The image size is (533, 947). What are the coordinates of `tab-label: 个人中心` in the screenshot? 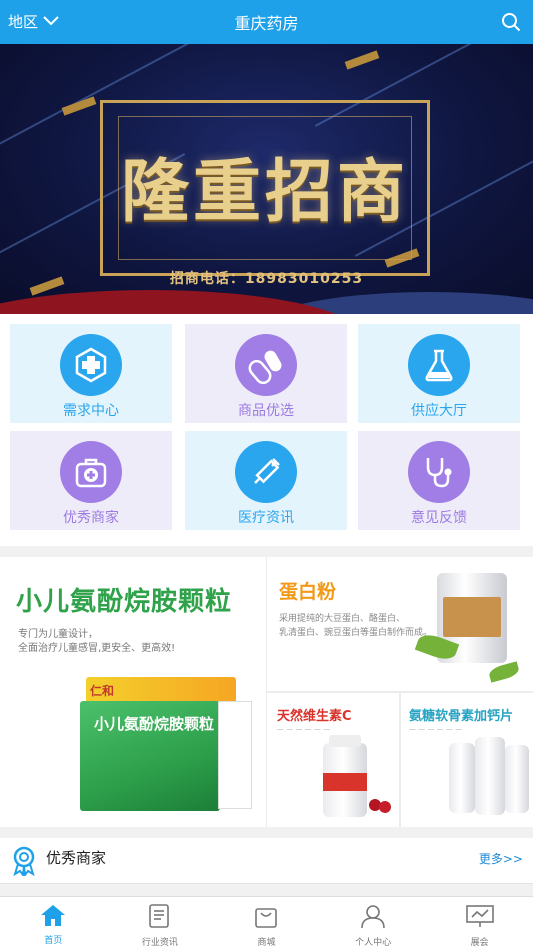 It's located at (373, 942).